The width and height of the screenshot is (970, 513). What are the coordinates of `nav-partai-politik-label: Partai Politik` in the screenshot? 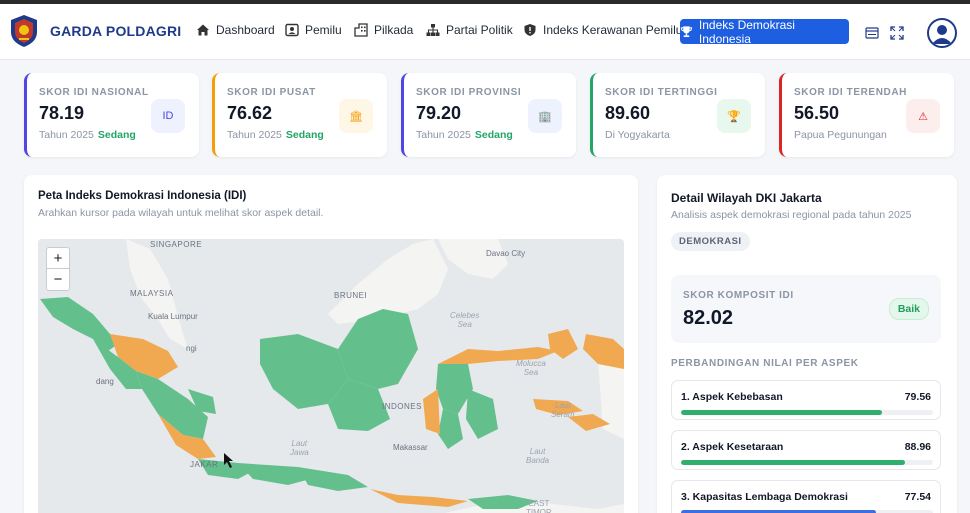 It's located at (479, 30).